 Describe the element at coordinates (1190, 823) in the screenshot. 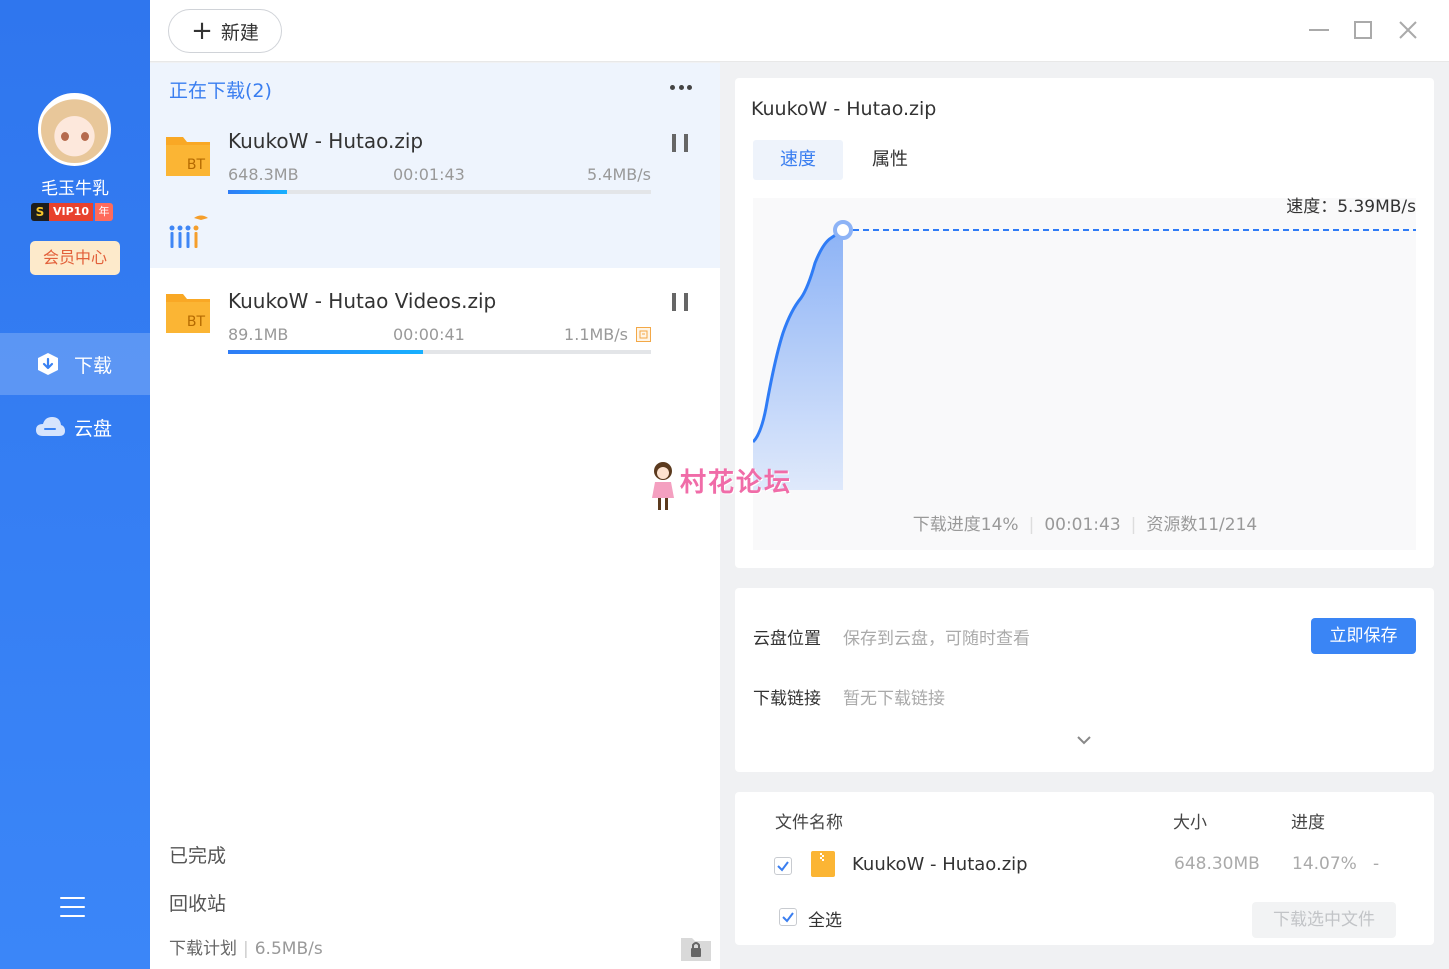

I see `column-header-size: 大小` at that location.